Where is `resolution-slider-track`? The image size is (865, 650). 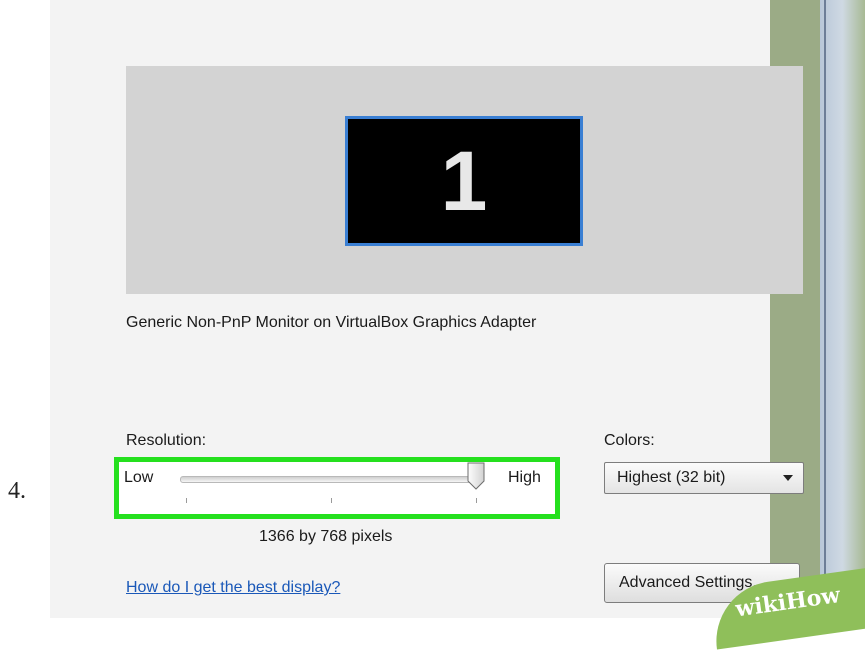
resolution-slider-track is located at coordinates (328, 479).